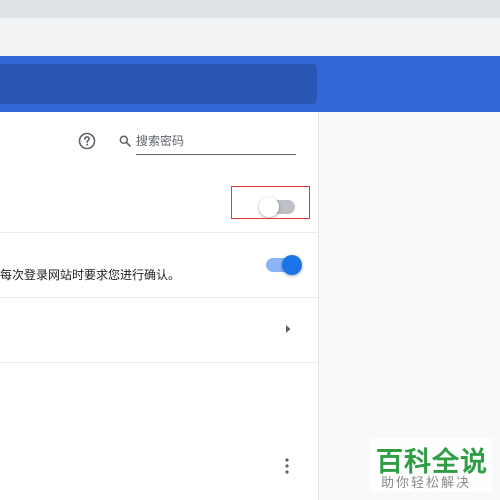  I want to click on toggle-knob, so click(292, 265).